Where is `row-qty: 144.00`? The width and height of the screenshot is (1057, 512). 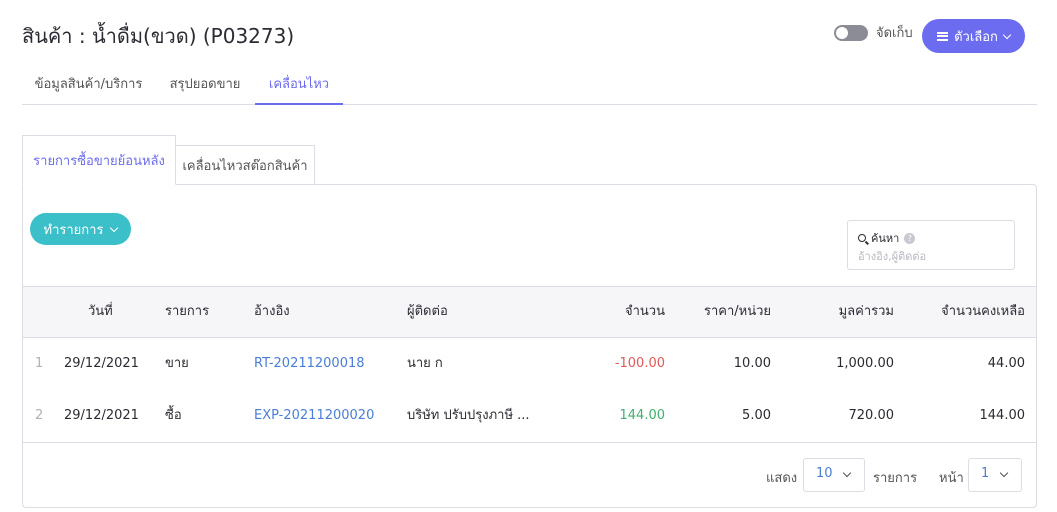 row-qty: 144.00 is located at coordinates (642, 415).